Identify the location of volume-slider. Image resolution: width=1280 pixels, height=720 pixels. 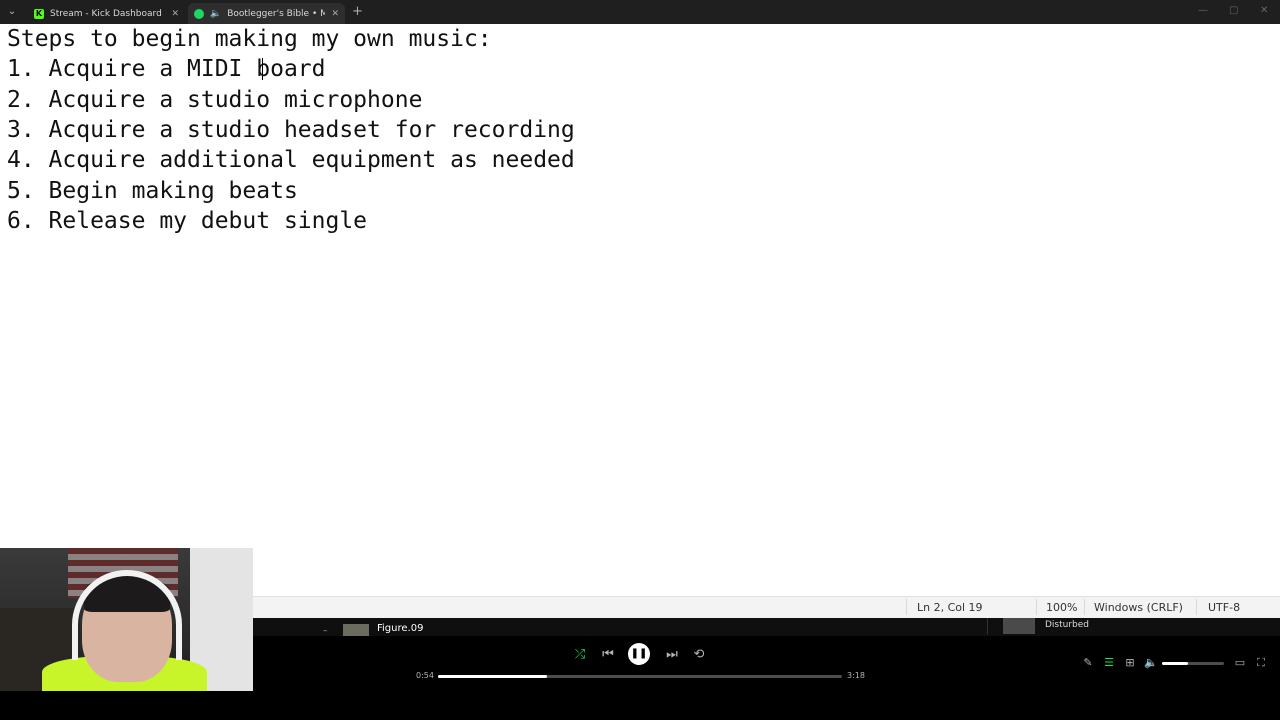
(1193, 663).